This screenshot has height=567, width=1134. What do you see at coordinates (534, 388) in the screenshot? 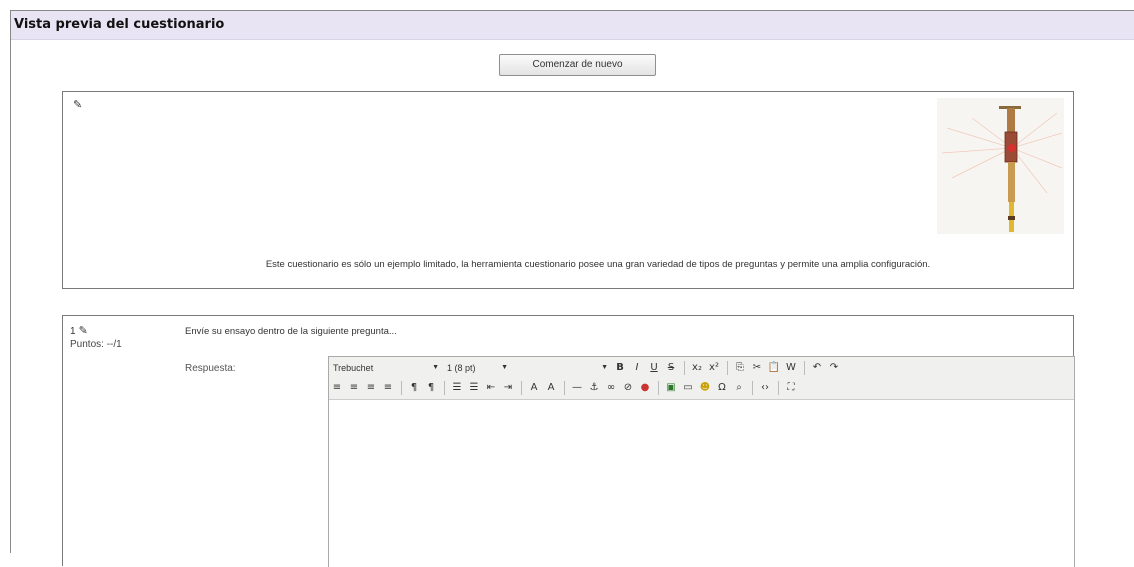
I see `text-color-icon: A` at bounding box center [534, 388].